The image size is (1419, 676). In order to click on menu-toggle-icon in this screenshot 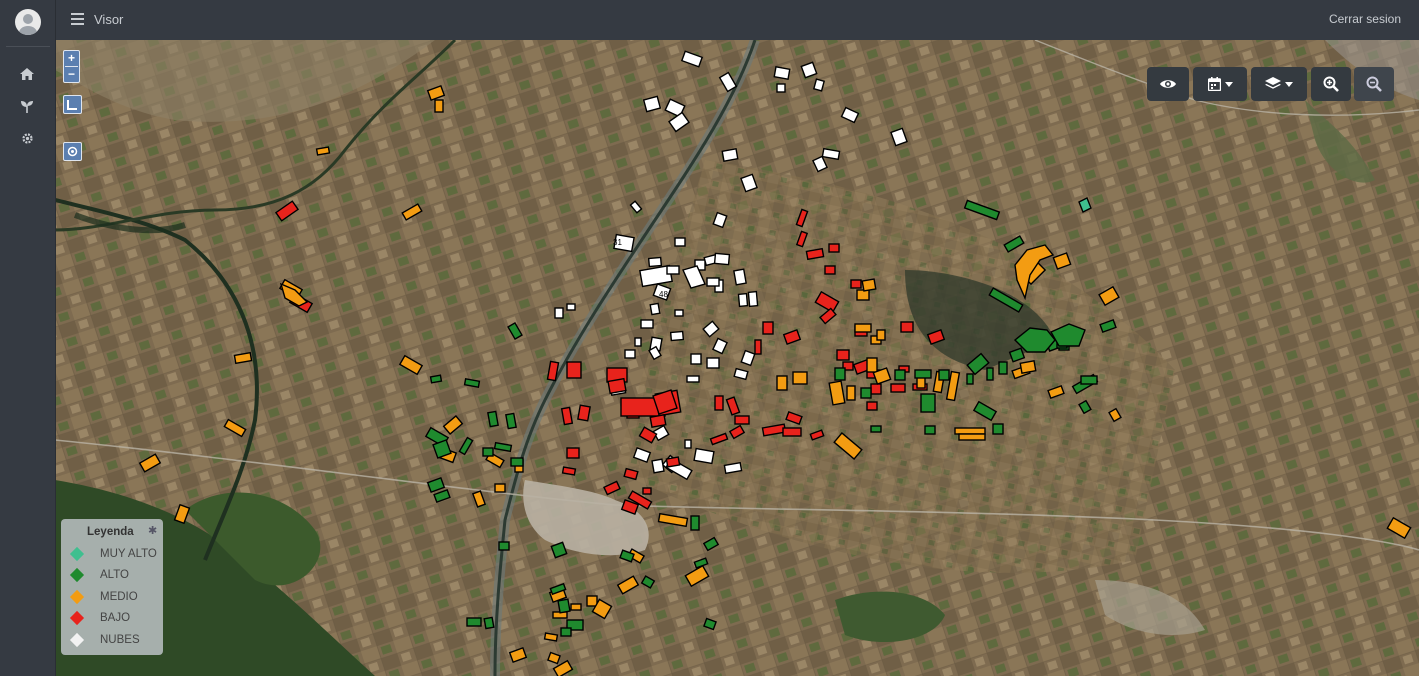, I will do `click(77, 19)`.